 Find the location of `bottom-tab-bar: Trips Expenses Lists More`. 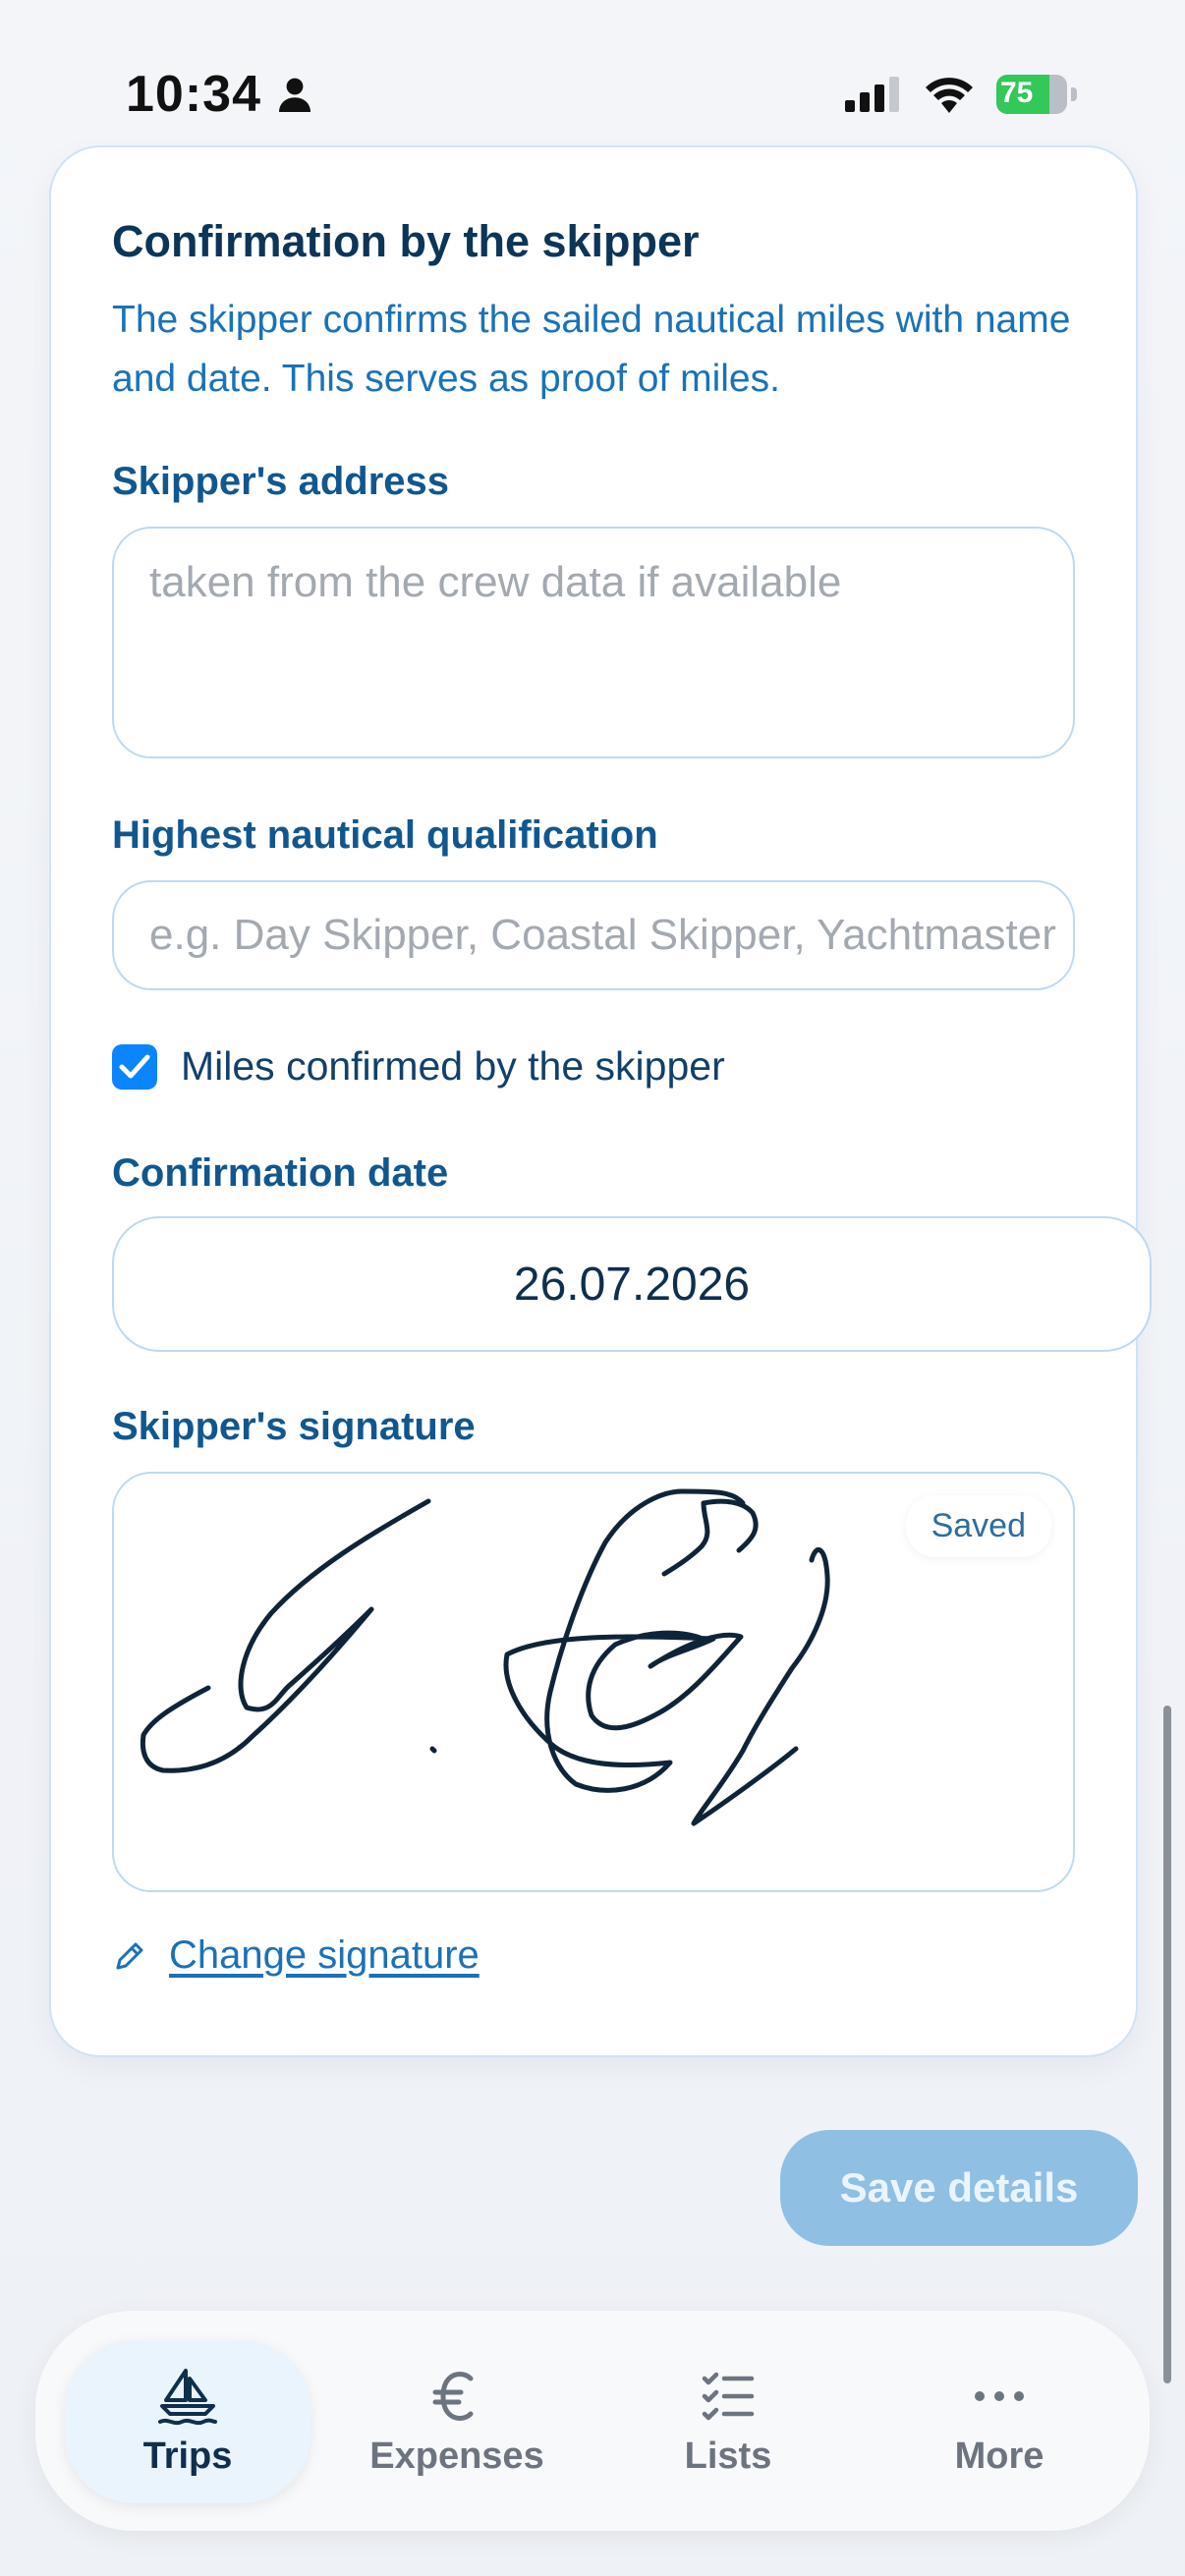

bottom-tab-bar: Trips Expenses Lists More is located at coordinates (592, 2421).